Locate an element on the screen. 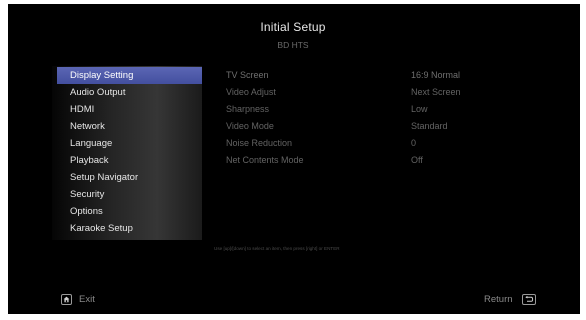  setting-label: Video Mode is located at coordinates (250, 126).